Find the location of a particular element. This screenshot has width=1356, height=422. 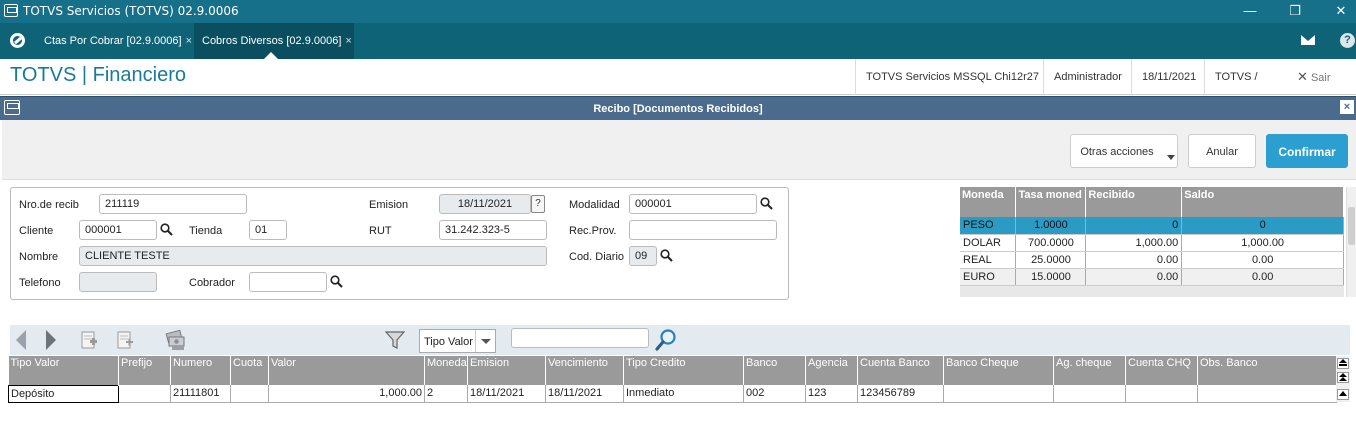

nombre-field: CLIENTE TESTE is located at coordinates (313, 256).